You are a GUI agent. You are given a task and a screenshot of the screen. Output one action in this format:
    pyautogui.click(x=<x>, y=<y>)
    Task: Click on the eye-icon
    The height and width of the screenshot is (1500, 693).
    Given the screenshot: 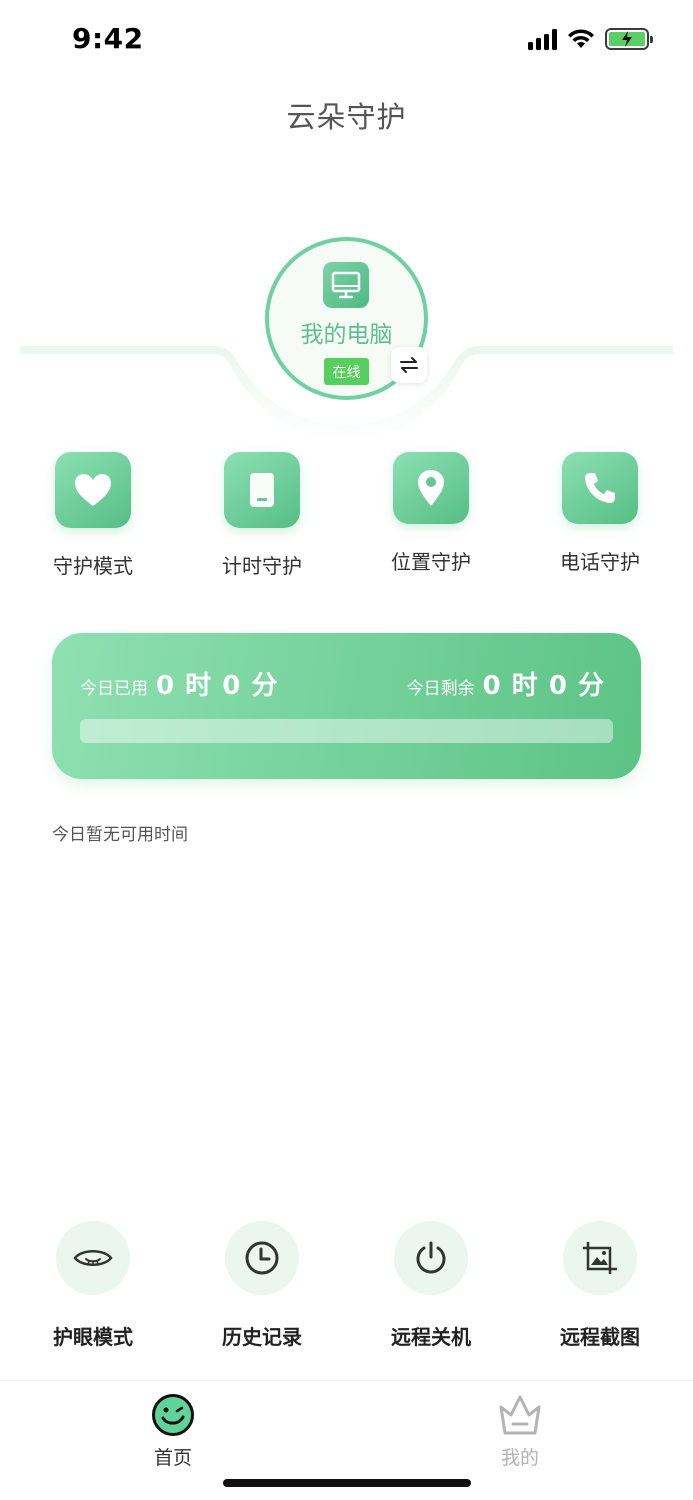 What is the action you would take?
    pyautogui.click(x=93, y=1258)
    